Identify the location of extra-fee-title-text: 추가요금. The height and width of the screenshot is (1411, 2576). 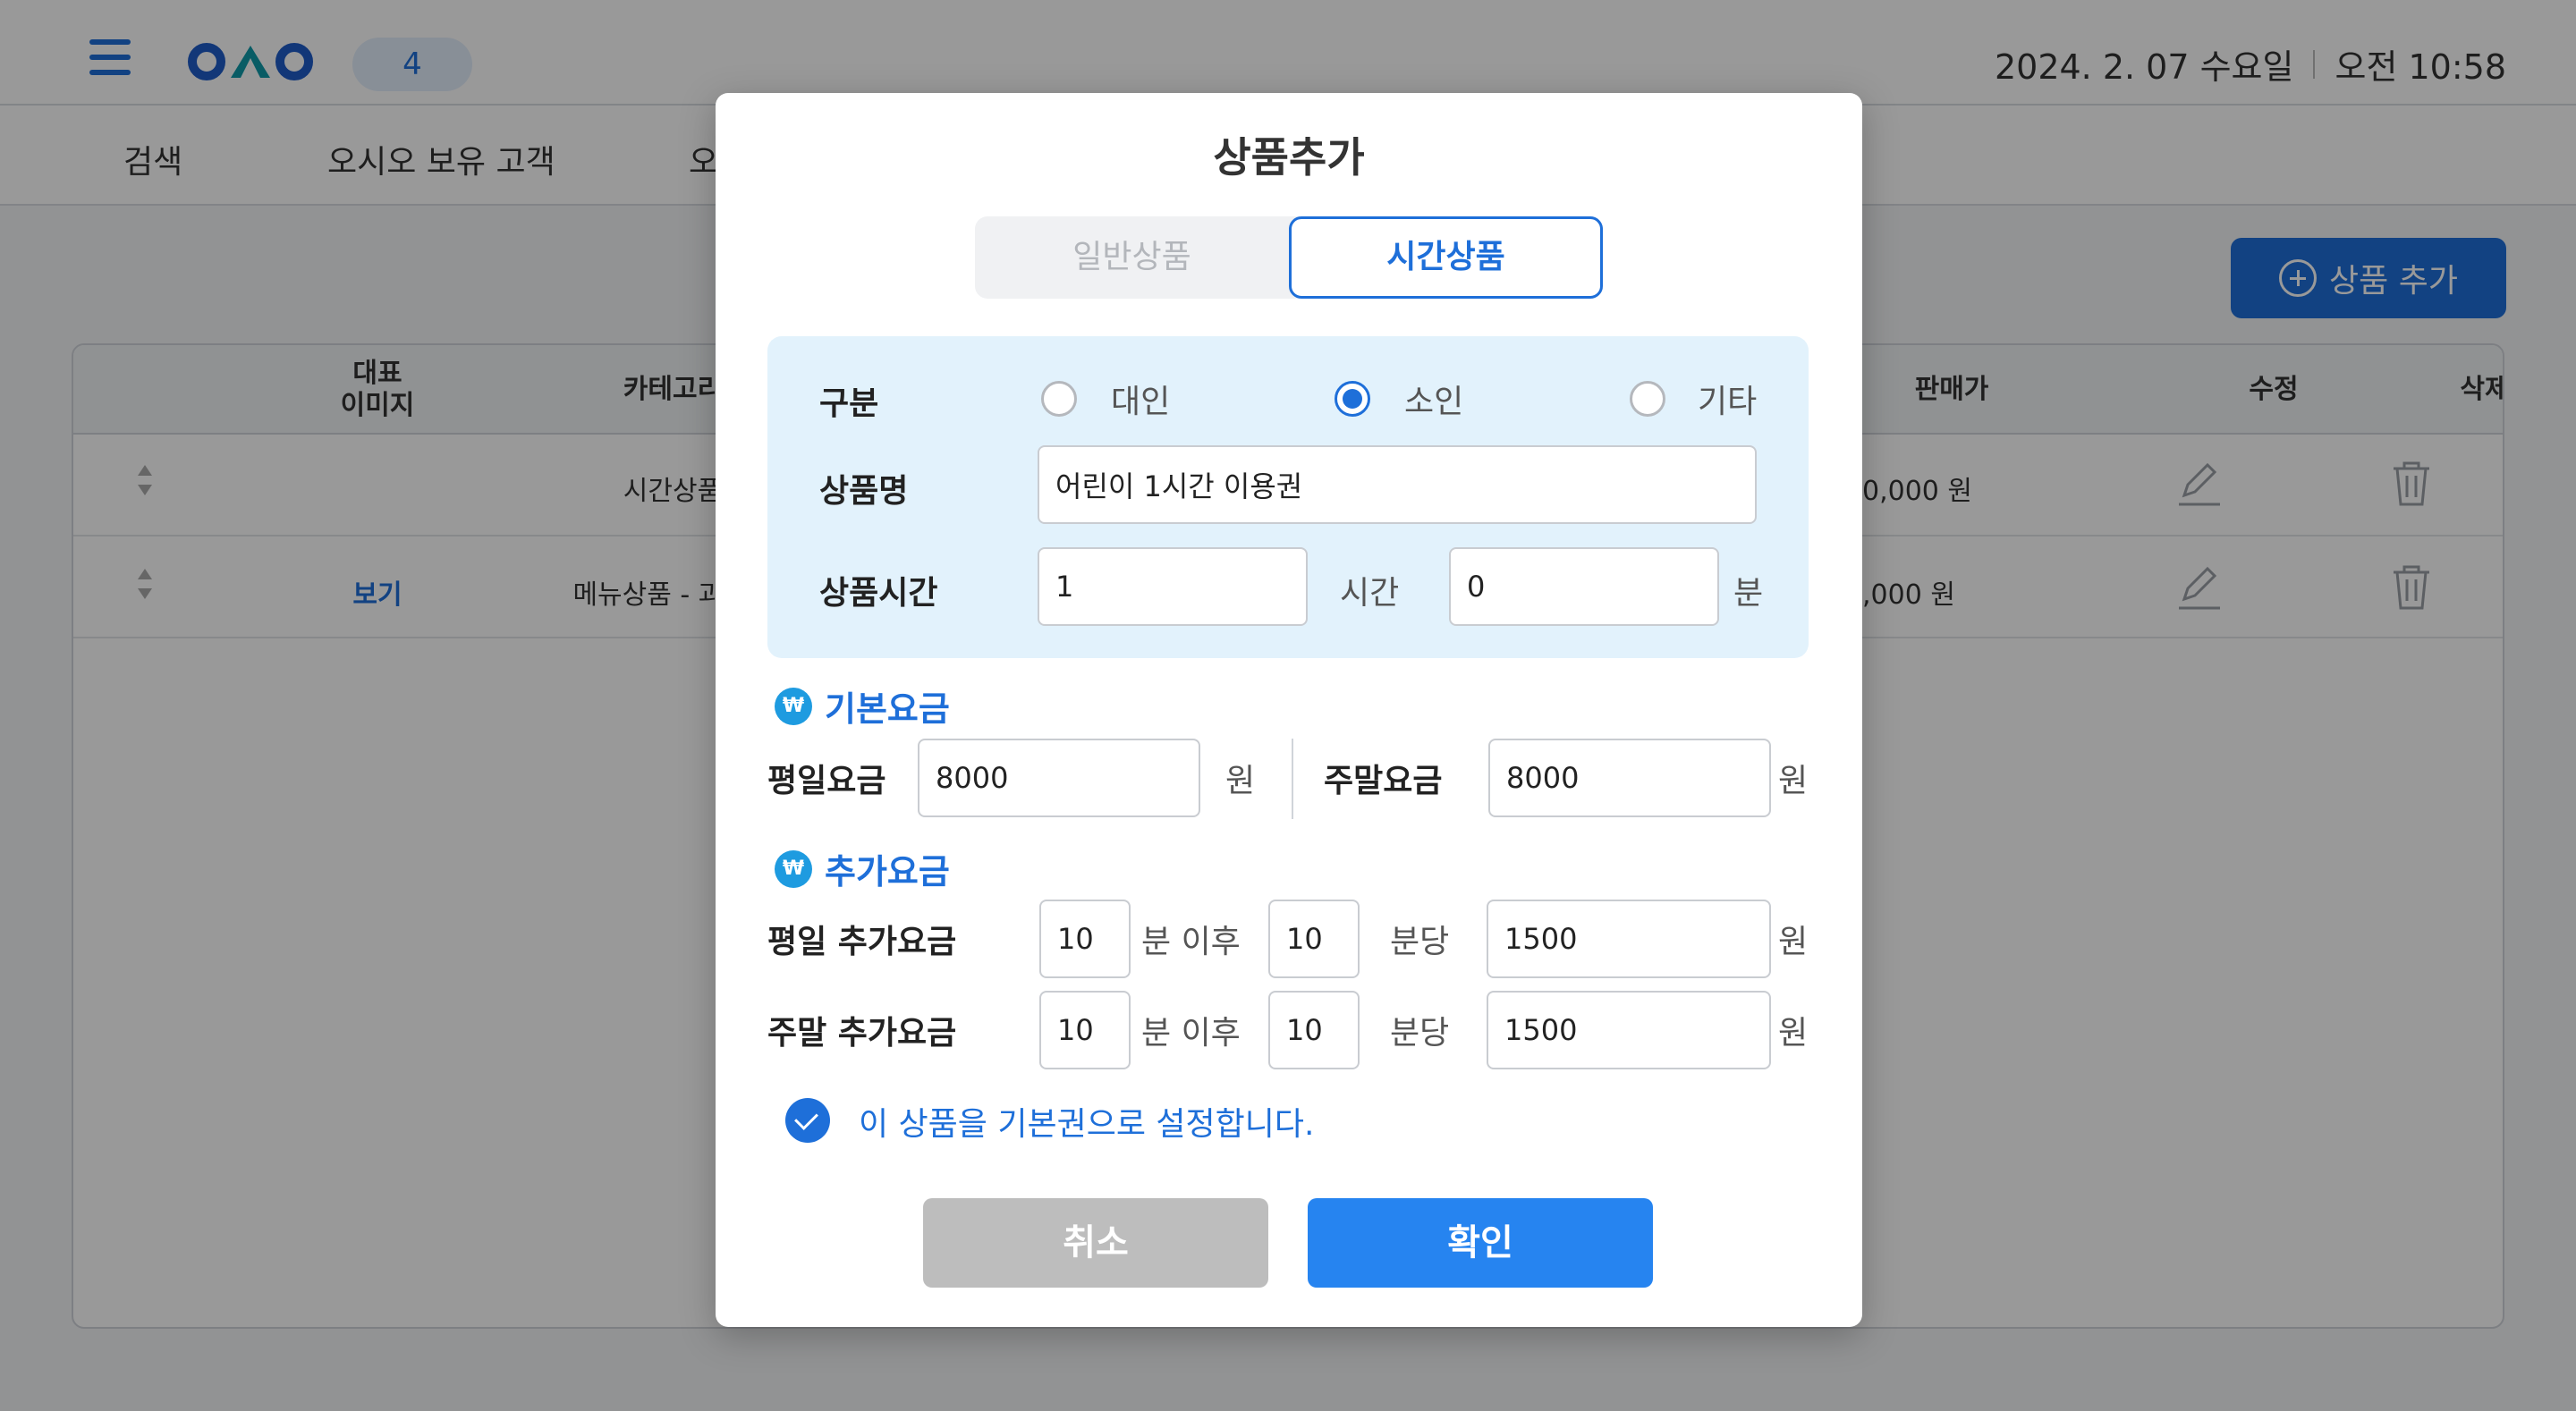
(887, 872).